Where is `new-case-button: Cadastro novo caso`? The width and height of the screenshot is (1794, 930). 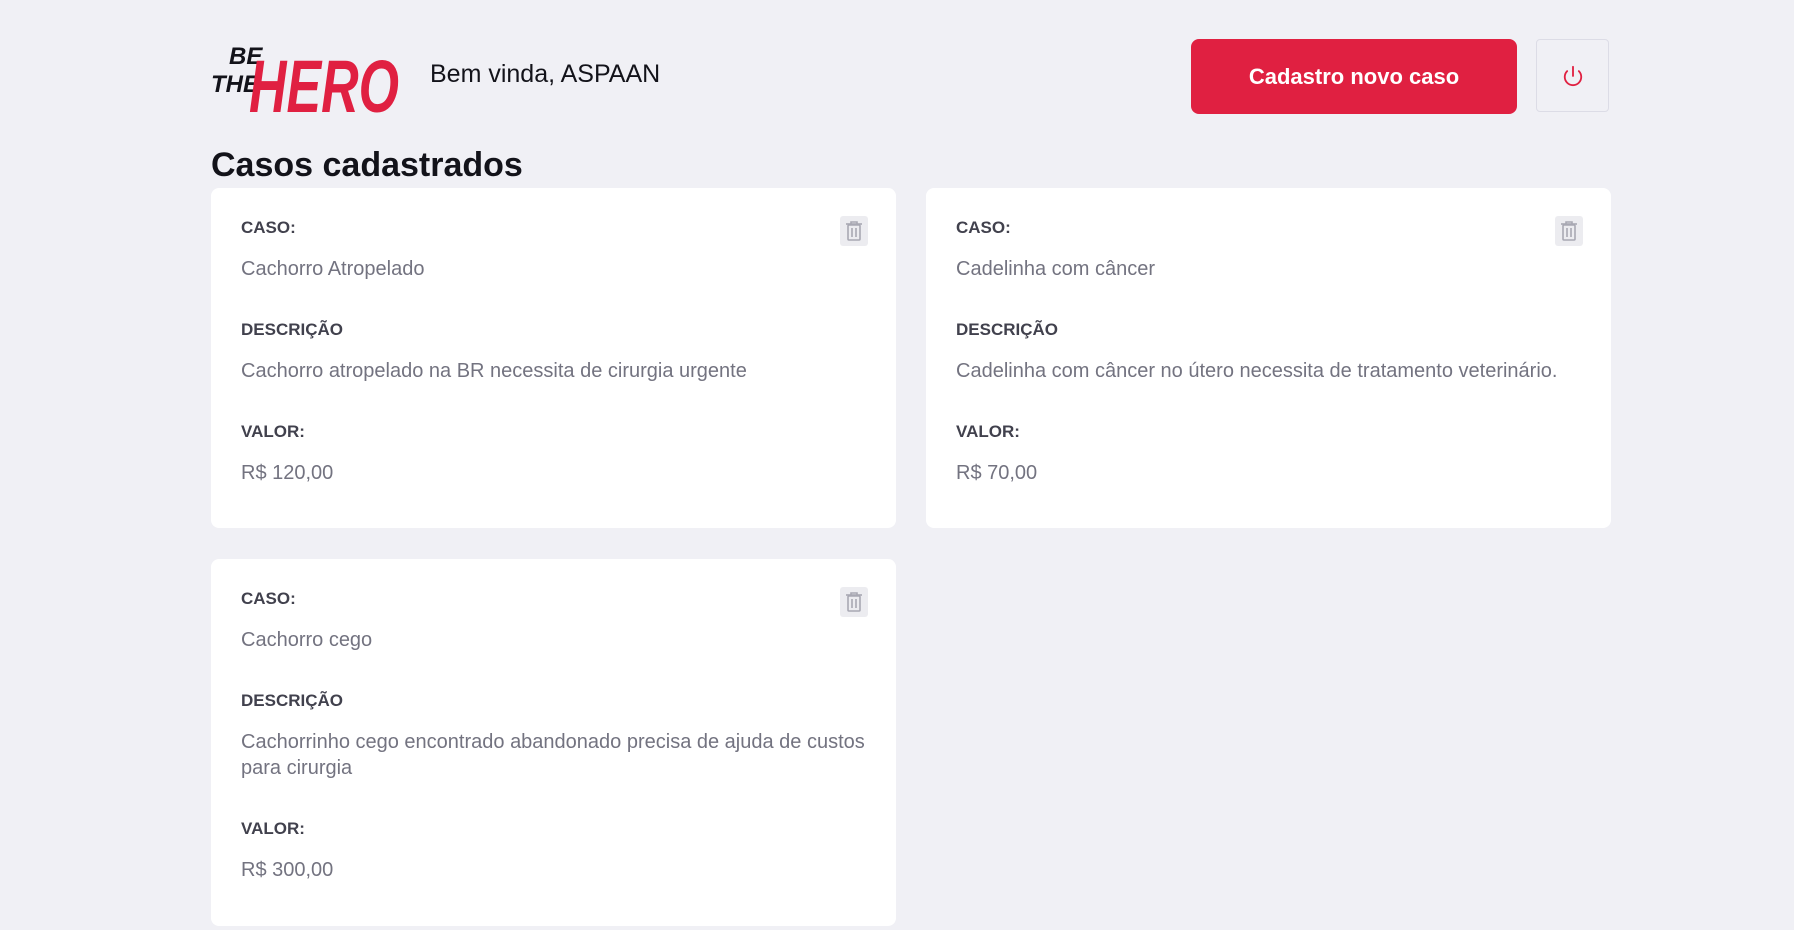 new-case-button: Cadastro novo caso is located at coordinates (1354, 76).